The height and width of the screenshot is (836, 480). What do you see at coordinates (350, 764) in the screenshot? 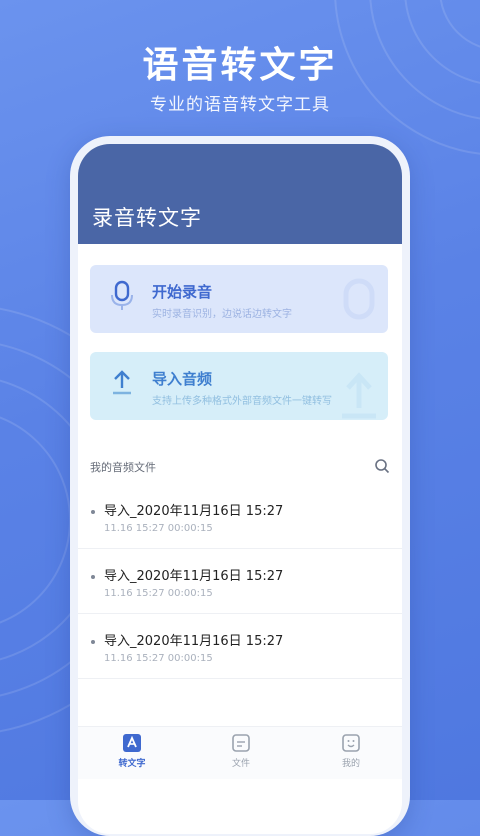
I see `tab-profile-label: 我的` at bounding box center [350, 764].